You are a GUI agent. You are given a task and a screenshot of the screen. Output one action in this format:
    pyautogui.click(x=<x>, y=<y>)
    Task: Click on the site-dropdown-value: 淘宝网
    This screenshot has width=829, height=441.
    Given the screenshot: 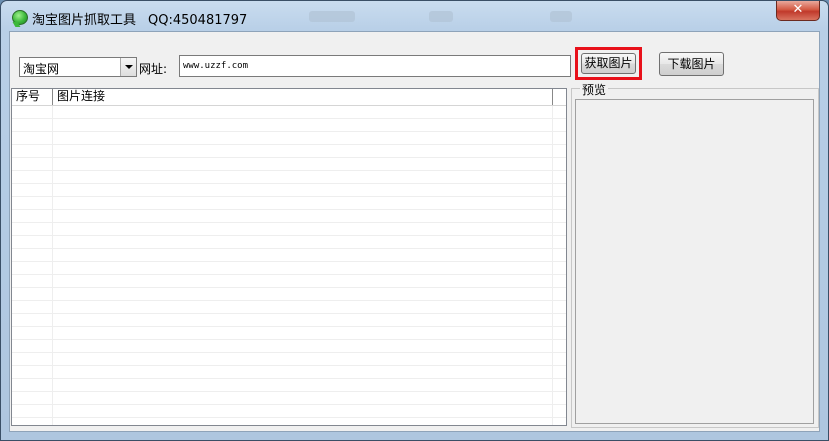 What is the action you would take?
    pyautogui.click(x=41, y=69)
    